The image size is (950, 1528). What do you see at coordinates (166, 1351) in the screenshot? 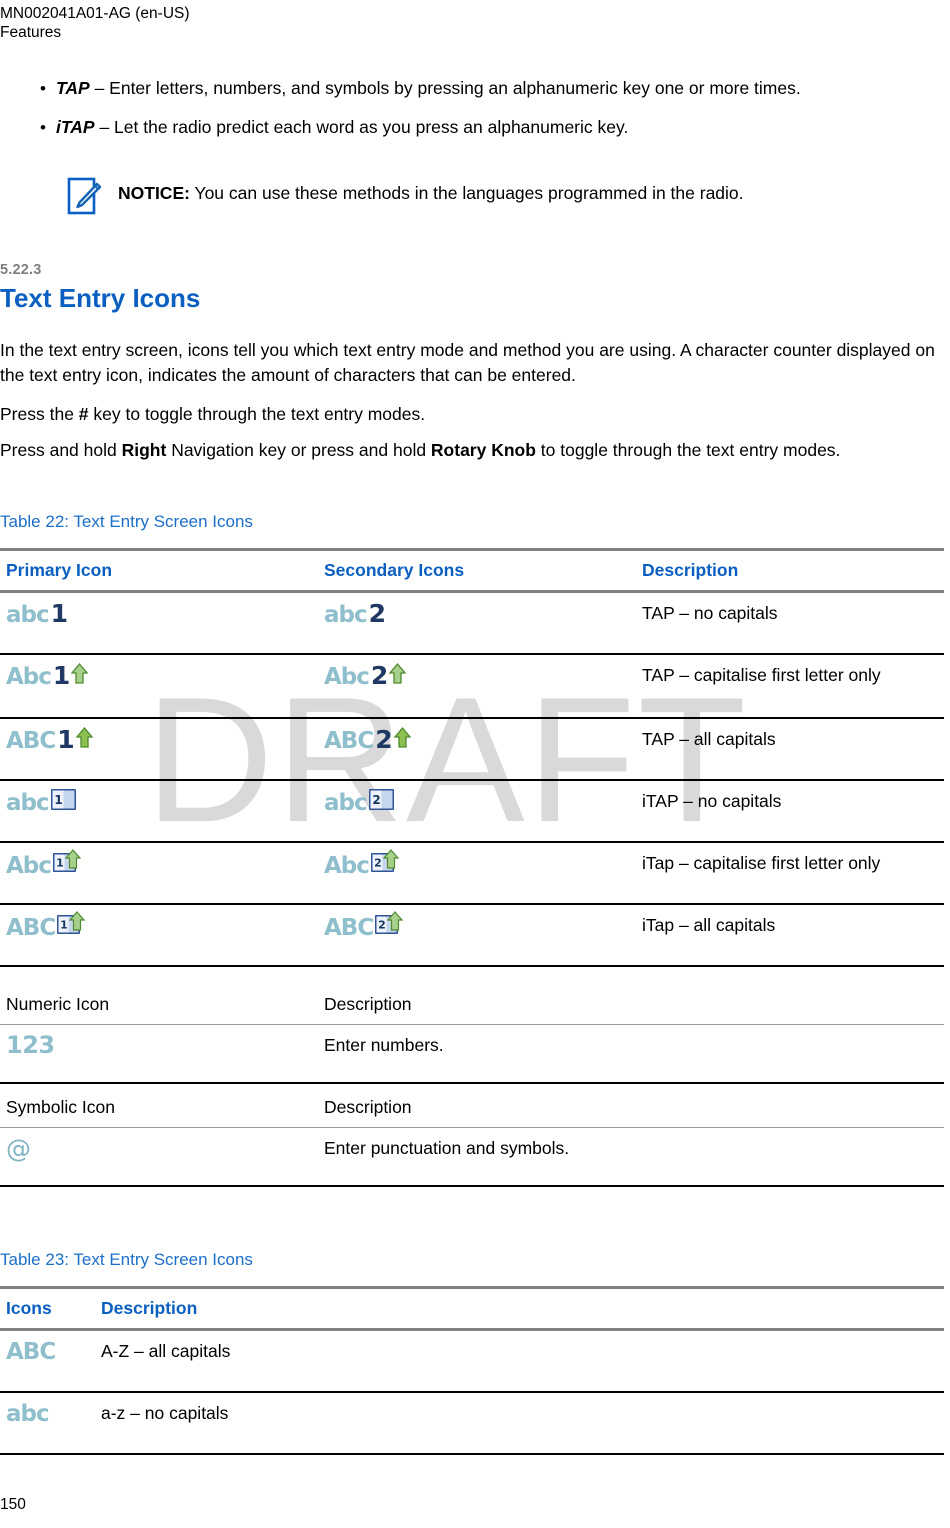
I see `row-description: A-Z – all capitals` at bounding box center [166, 1351].